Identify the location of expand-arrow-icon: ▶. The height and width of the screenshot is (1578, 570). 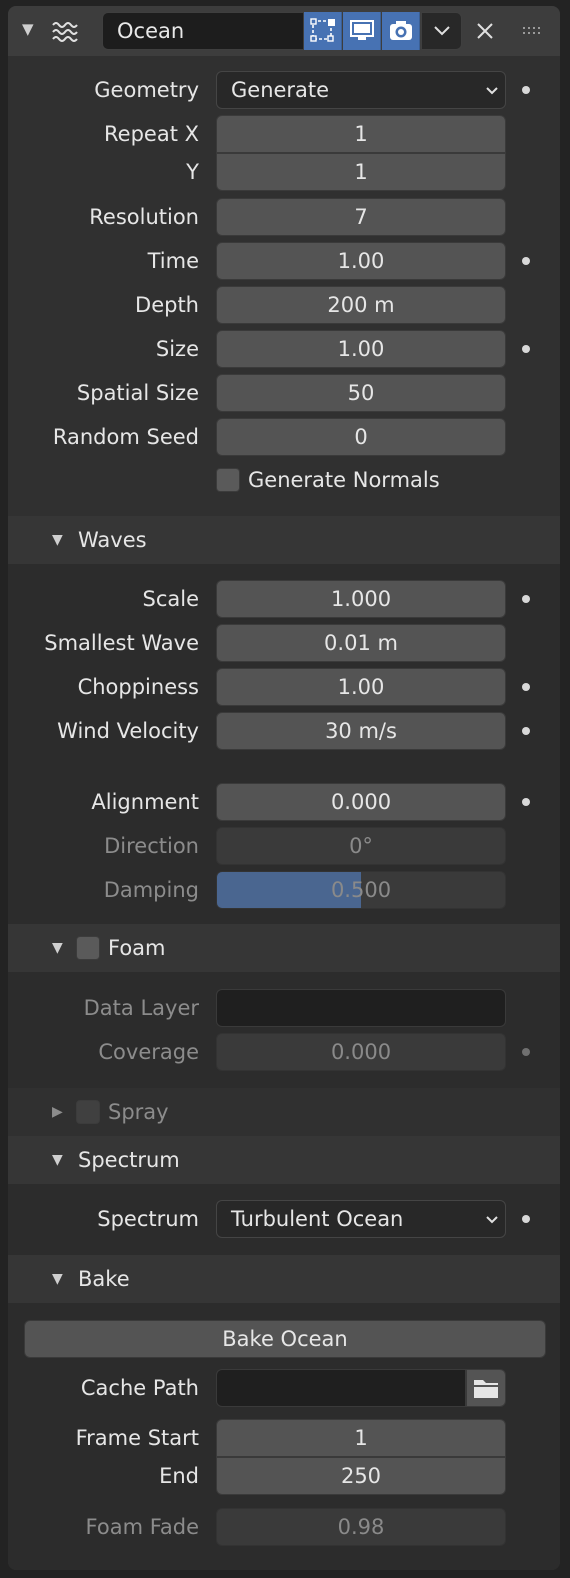
(57, 1112).